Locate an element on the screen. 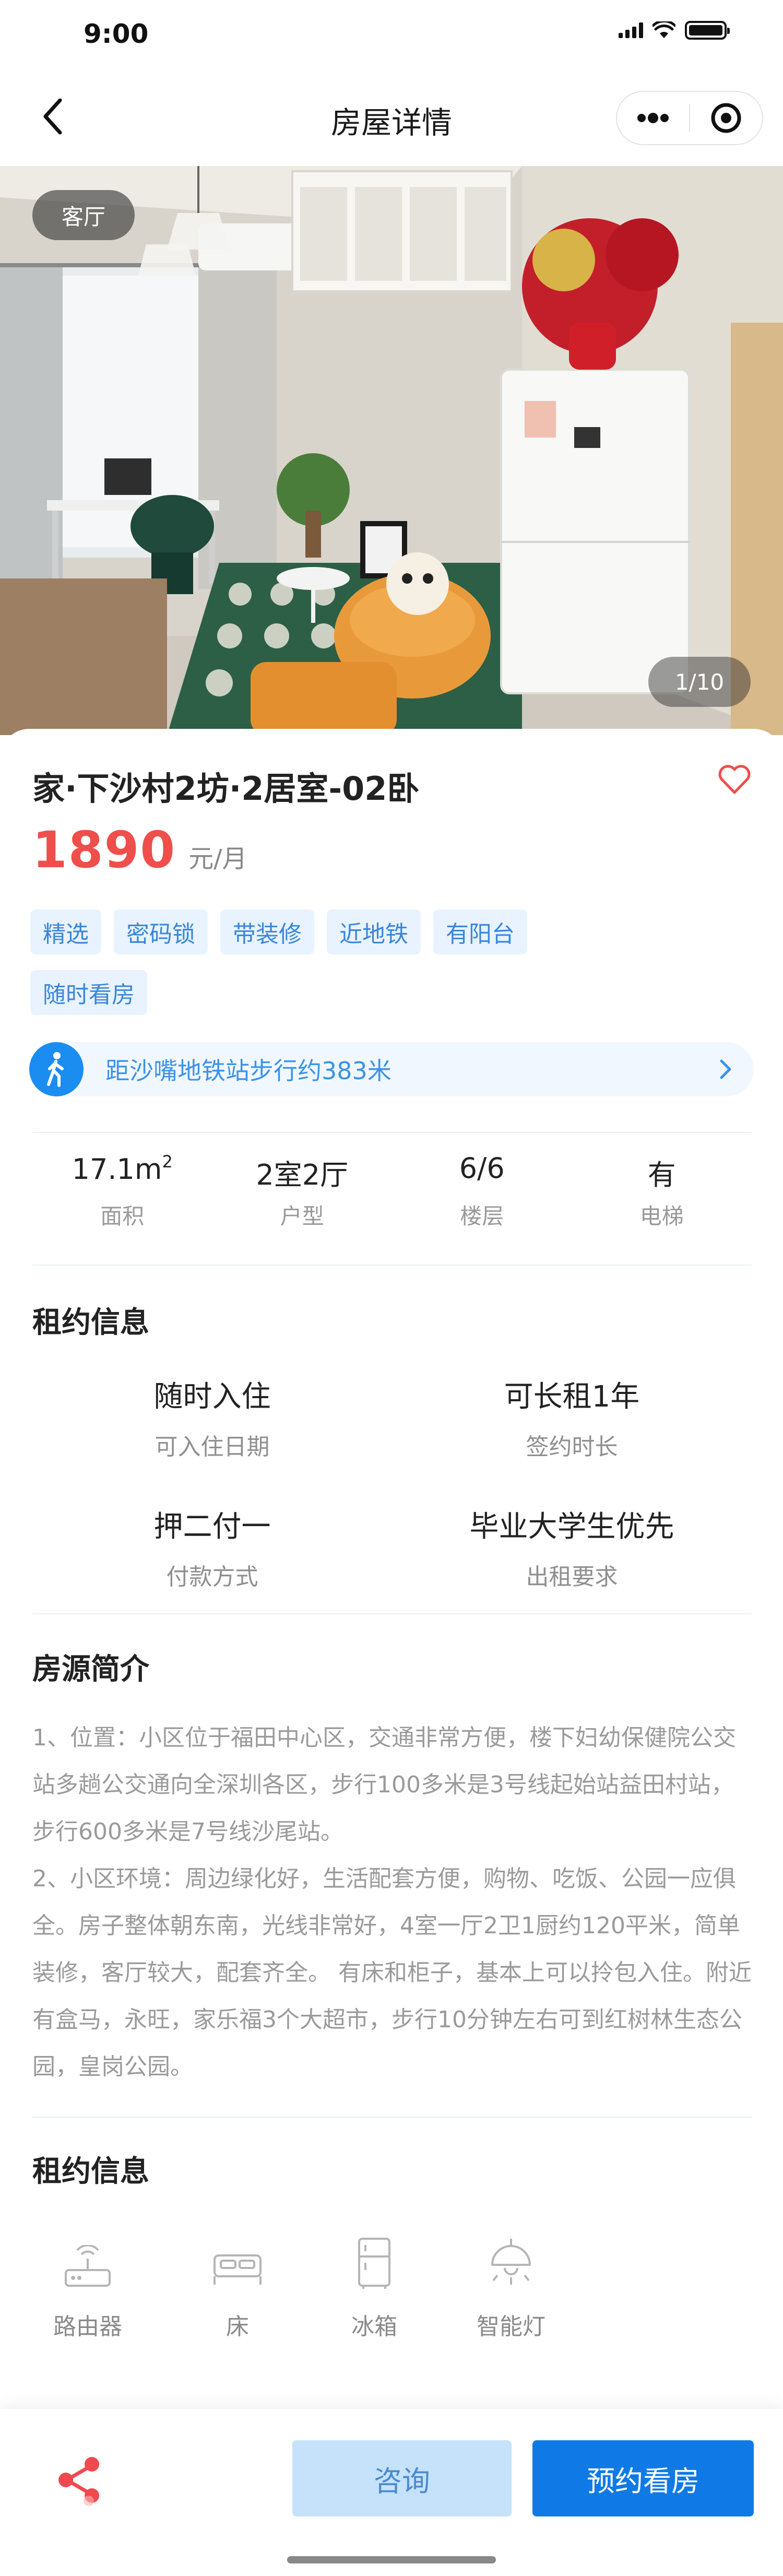 Image resolution: width=783 pixels, height=2576 pixels. stat-label: 户型 is located at coordinates (302, 1216).